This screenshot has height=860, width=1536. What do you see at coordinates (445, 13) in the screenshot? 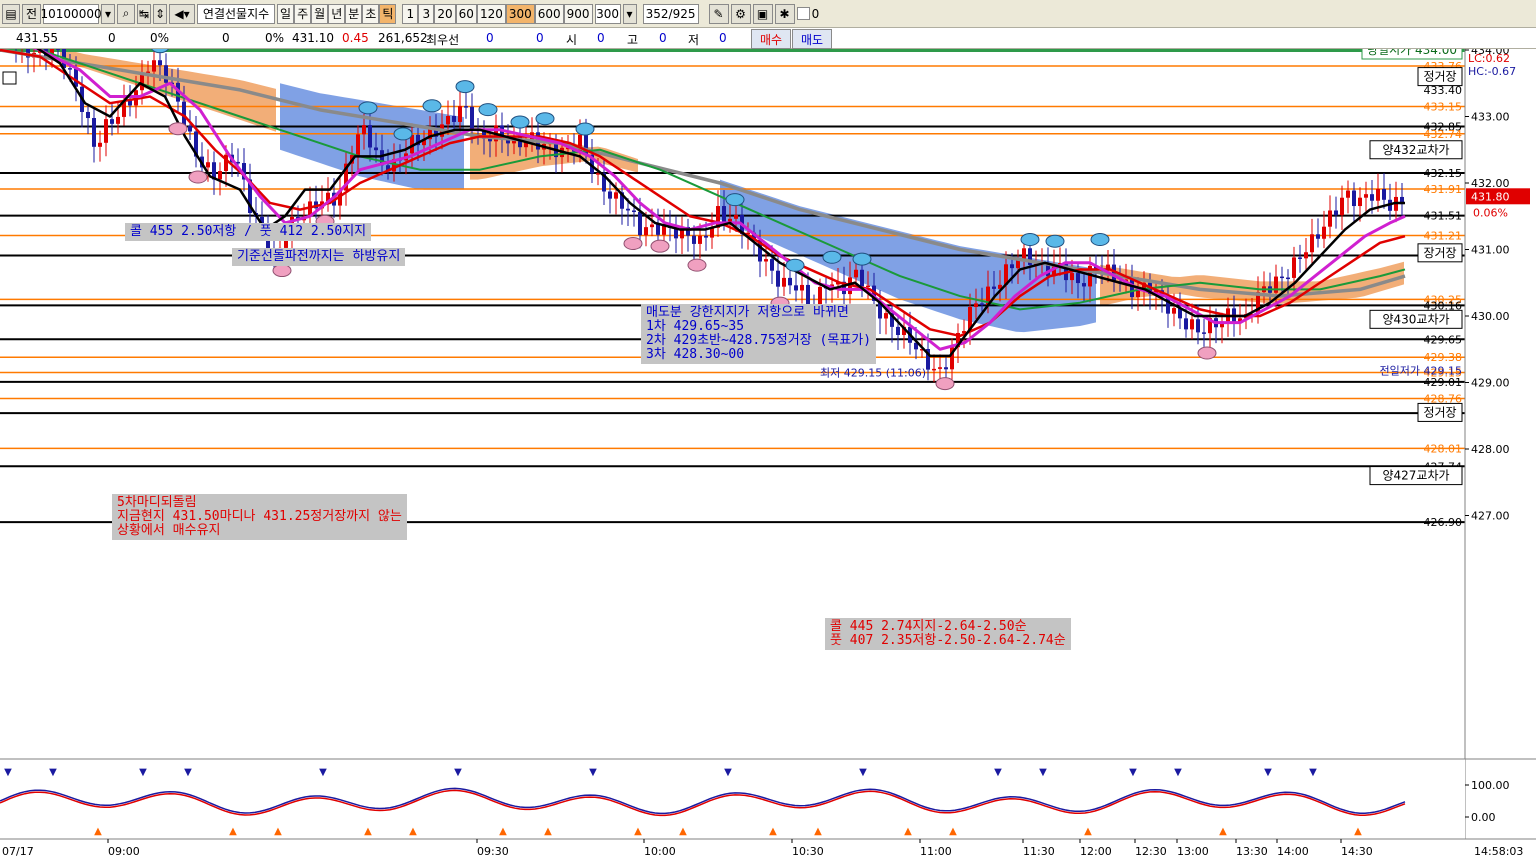
I see `tab-interval-20: 20` at bounding box center [445, 13].